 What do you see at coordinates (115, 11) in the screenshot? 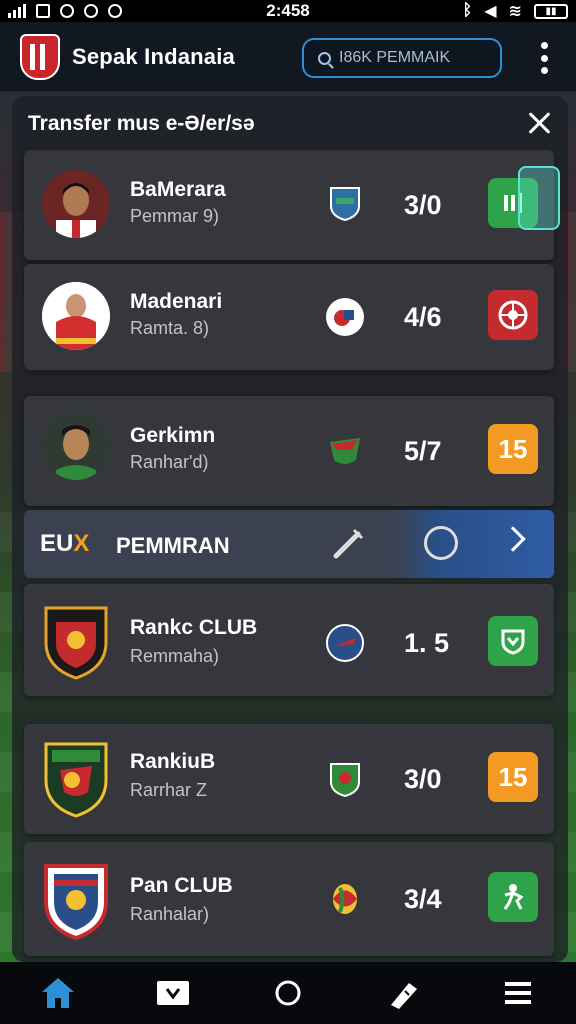
I see `wifi-status-icon` at bounding box center [115, 11].